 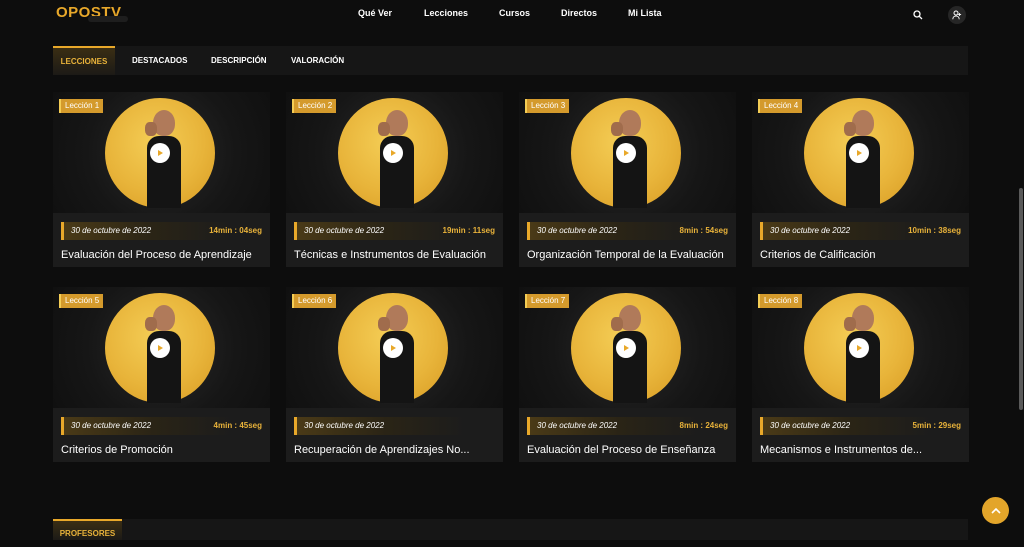 I want to click on scrollbar-thumb, so click(x=1021, y=299).